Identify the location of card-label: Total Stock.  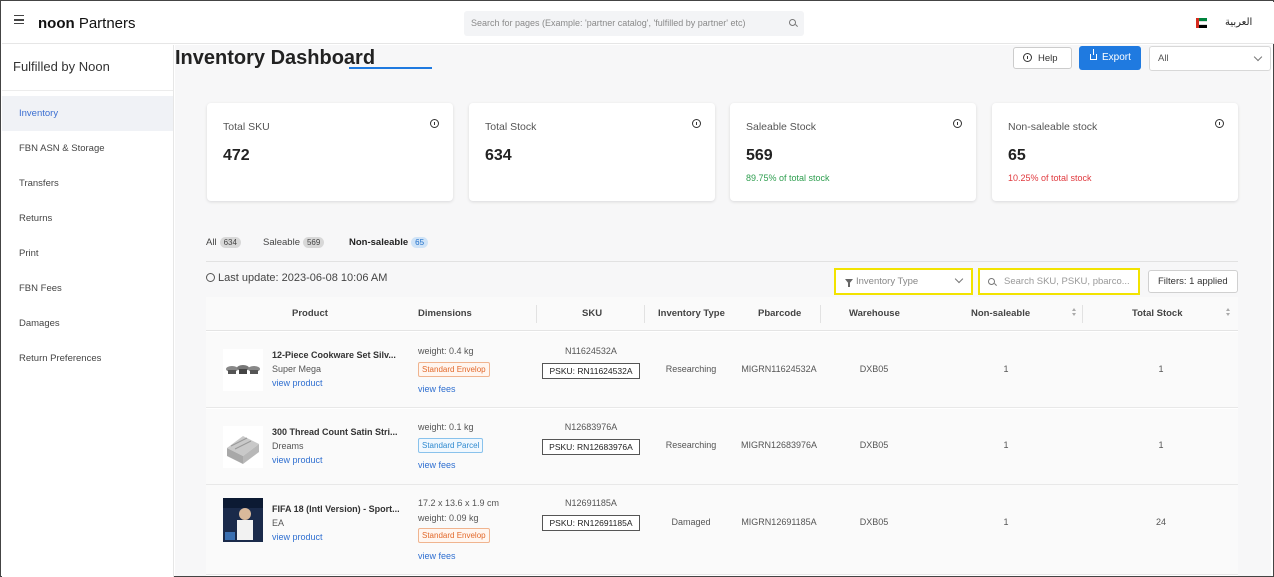
(511, 127).